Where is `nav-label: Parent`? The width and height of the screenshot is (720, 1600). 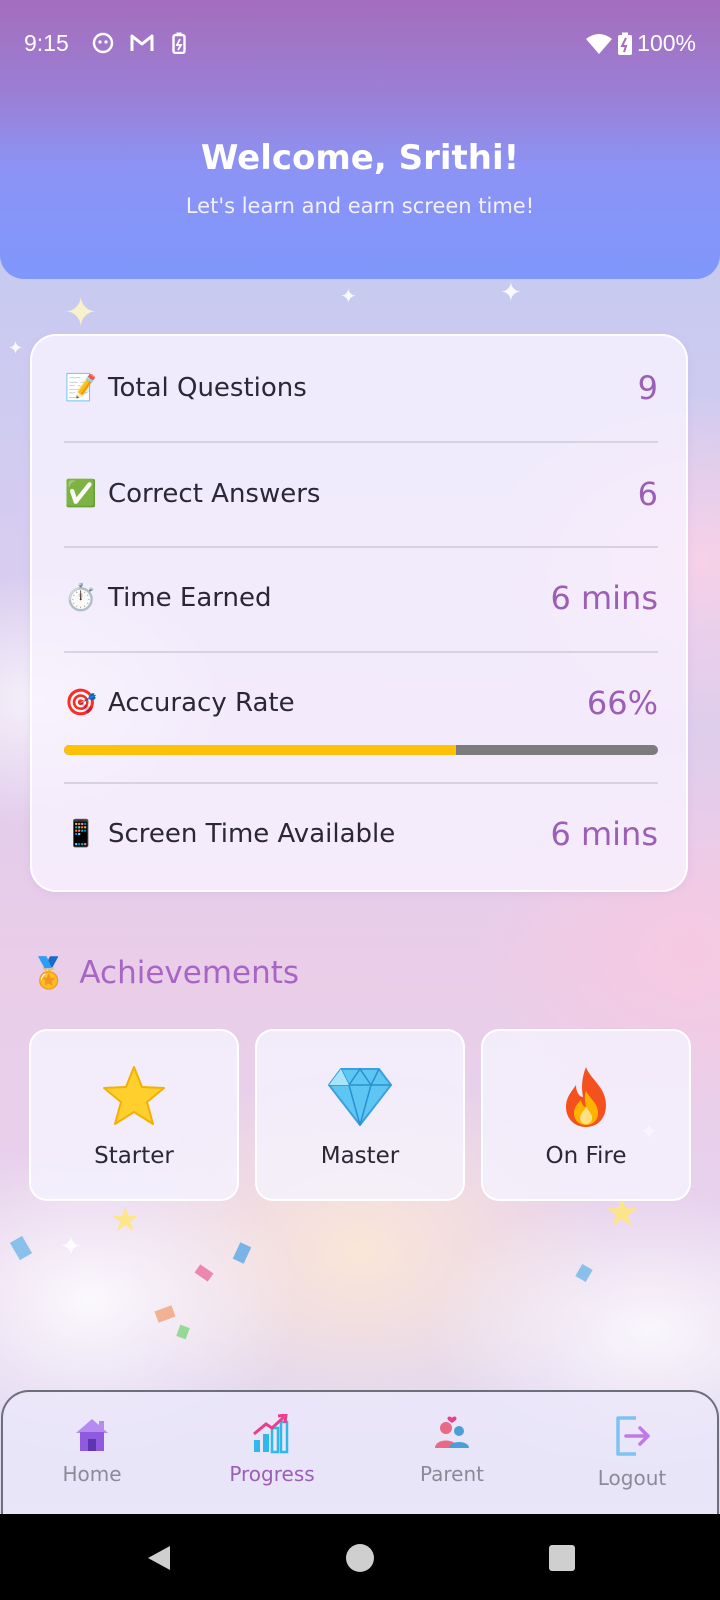
nav-label: Parent is located at coordinates (452, 1474).